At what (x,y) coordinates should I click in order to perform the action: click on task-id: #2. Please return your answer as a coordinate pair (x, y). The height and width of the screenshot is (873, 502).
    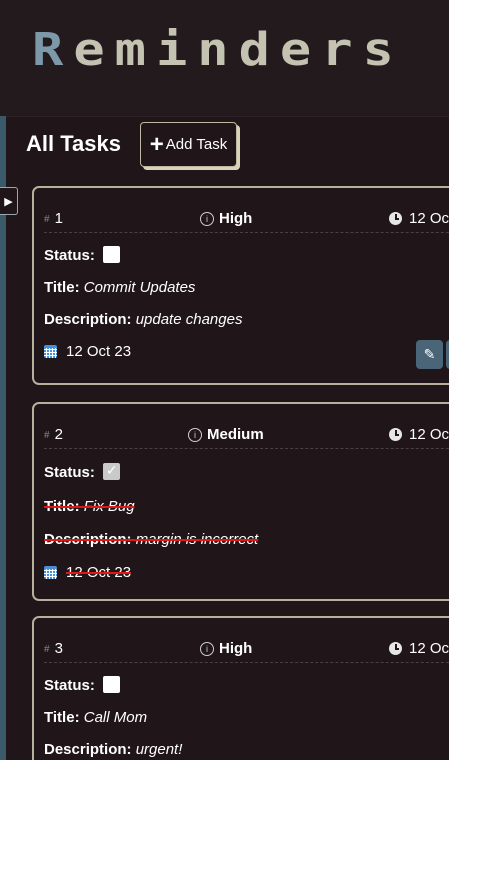
    Looking at the image, I should click on (53, 434).